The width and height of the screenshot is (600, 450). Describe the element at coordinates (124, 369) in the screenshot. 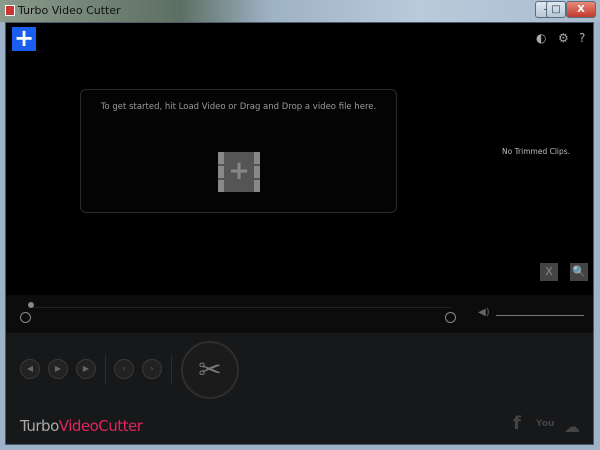

I see `mark-in-button: ‹` at that location.